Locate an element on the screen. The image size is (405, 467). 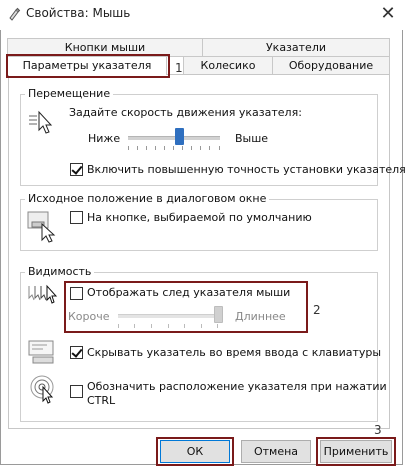
trails-checkbox is located at coordinates (76, 293).